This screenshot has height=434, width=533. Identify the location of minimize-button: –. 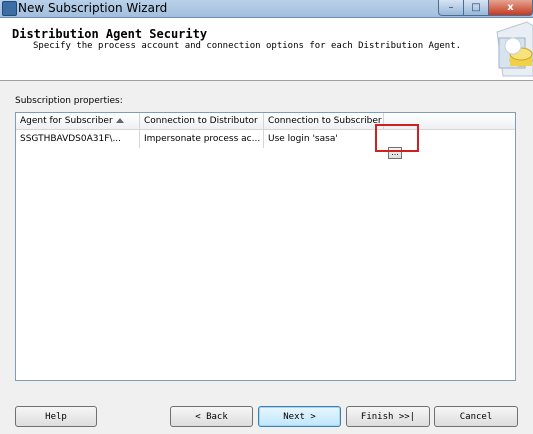
(451, 8).